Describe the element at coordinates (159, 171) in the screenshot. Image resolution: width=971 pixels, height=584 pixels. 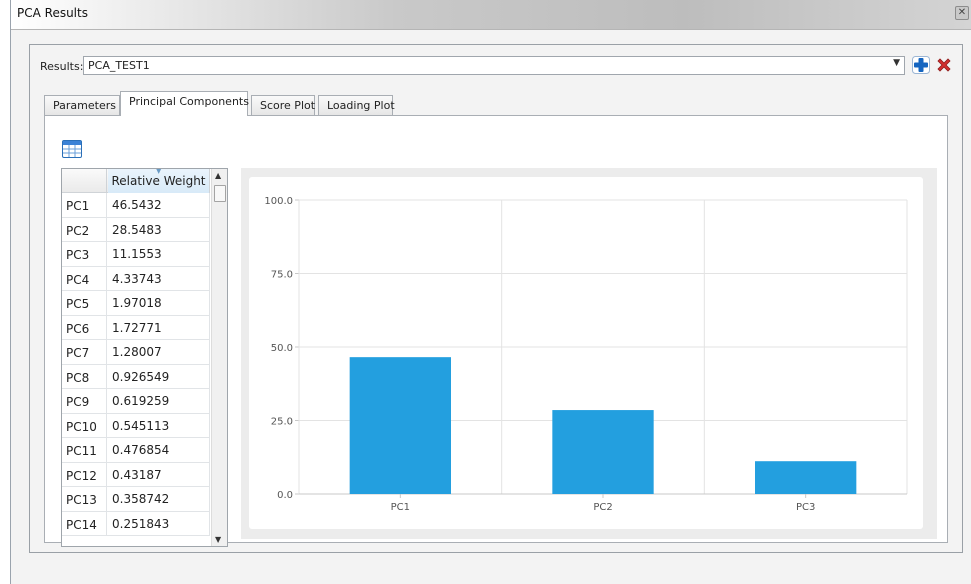
I see `sort-indicator-icon: ▼` at that location.